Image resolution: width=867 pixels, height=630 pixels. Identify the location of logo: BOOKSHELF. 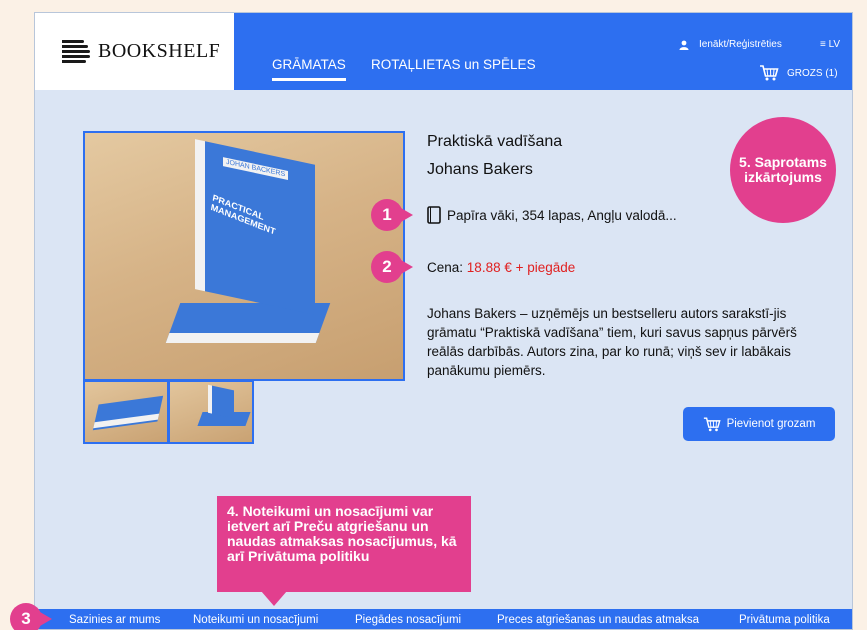
(134, 51).